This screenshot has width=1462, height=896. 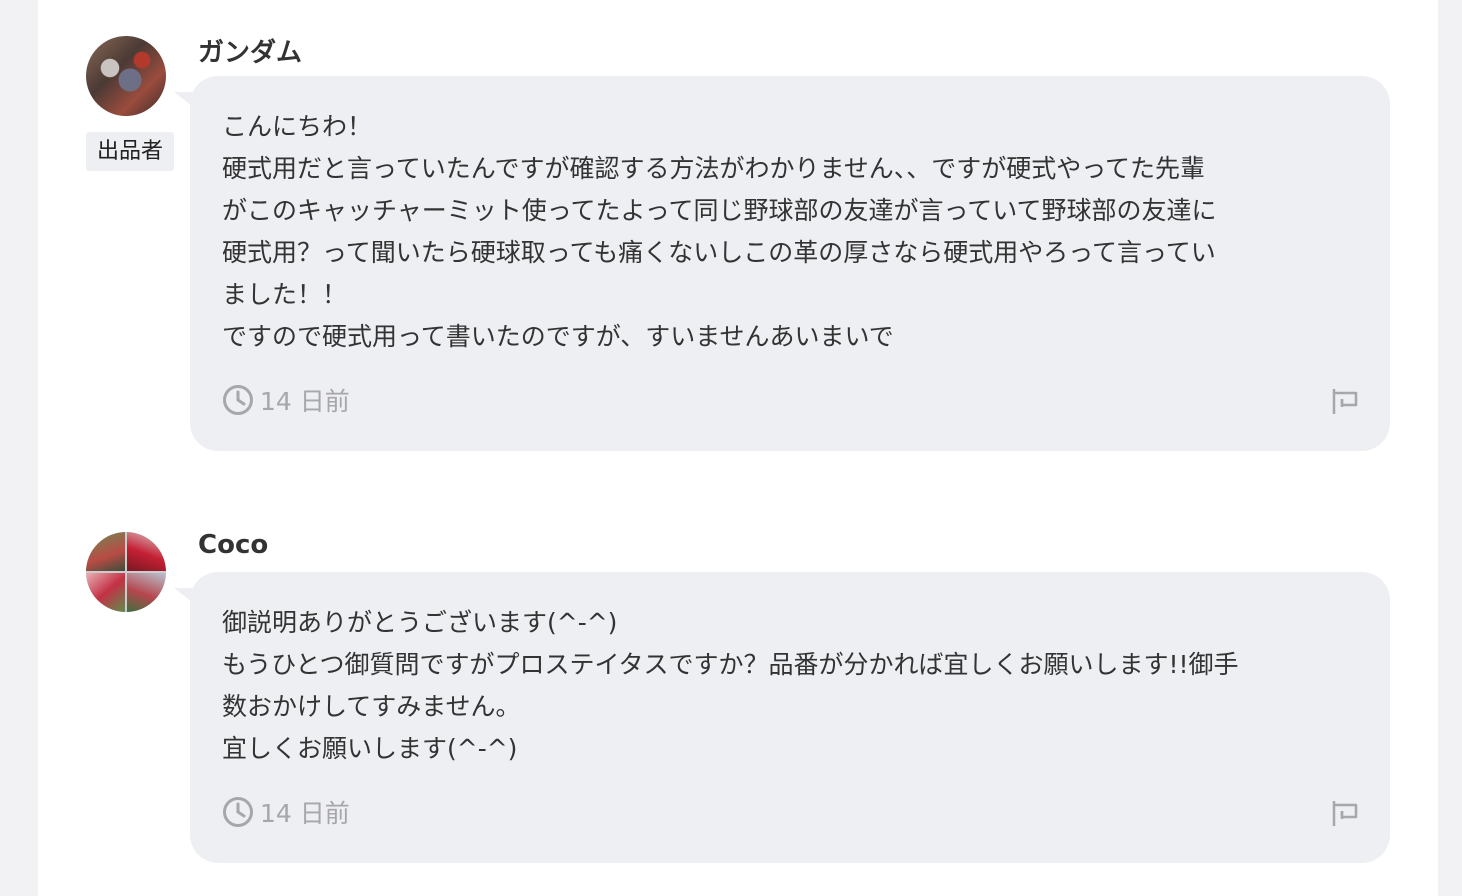 I want to click on comment-line: 硬式用？って聞いたら硬球取っても痛くないしこの革の厚さなら硬式用やろって言ってい, so click(x=719, y=252).